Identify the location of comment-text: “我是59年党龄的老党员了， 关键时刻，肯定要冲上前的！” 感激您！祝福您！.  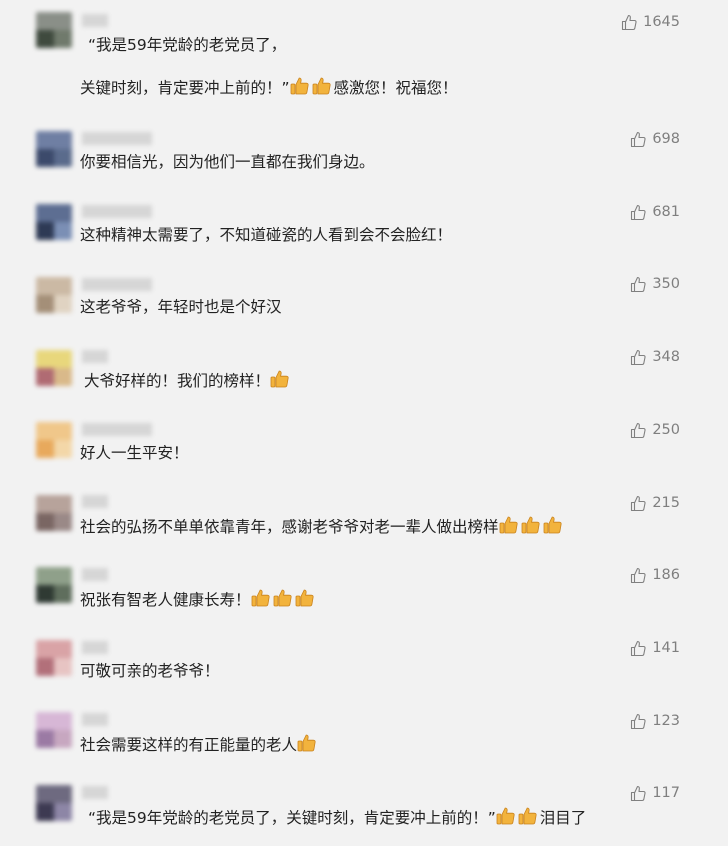
(359, 66).